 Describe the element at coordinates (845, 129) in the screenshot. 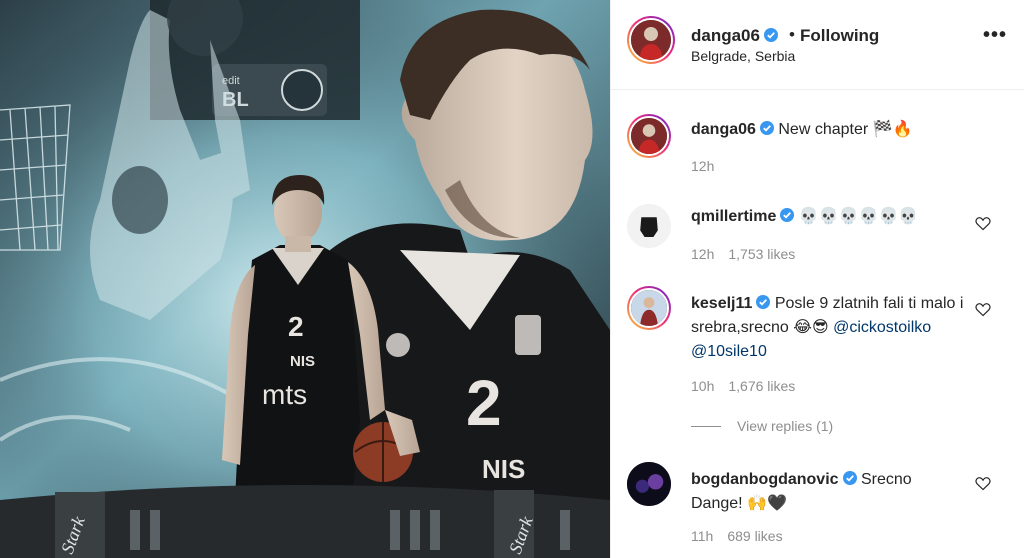

I see `caption-text: New chapter 🏁🔥` at that location.